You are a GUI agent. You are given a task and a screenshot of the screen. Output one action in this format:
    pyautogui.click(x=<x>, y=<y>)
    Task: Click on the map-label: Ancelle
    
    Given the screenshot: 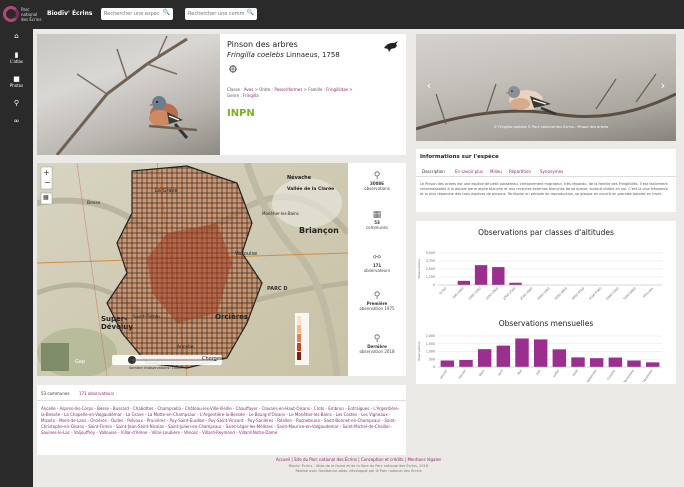 What is the action you would take?
    pyautogui.click(x=185, y=347)
    